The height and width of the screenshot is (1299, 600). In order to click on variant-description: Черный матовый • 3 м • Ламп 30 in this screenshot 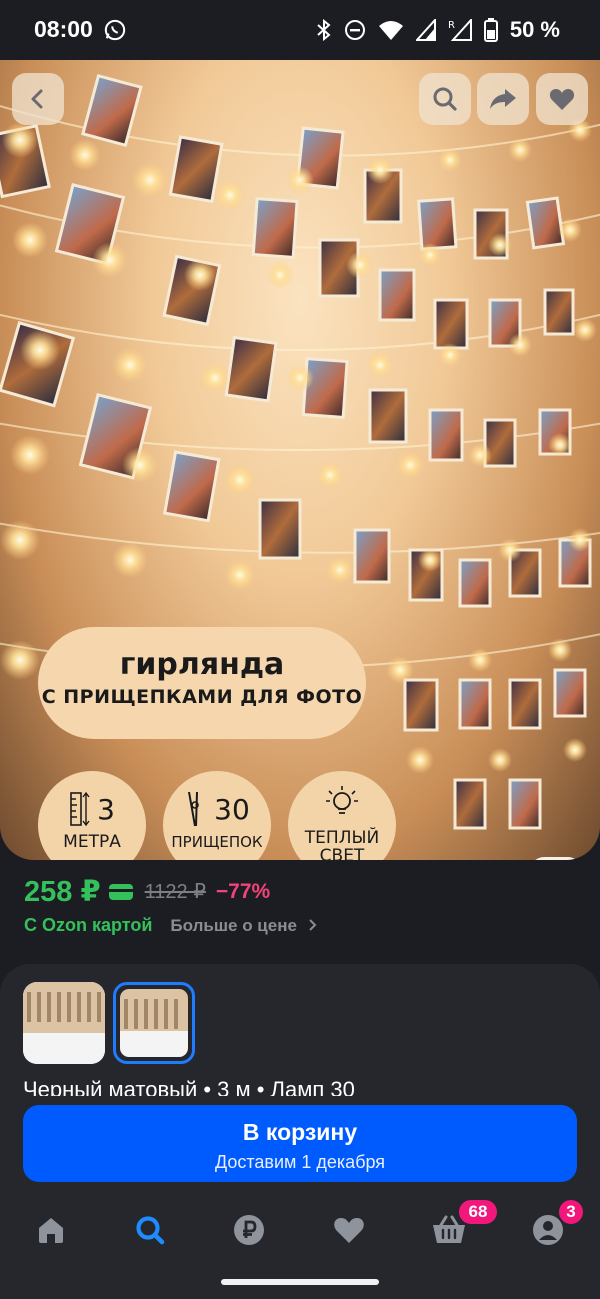, I will do `click(189, 1086)`.